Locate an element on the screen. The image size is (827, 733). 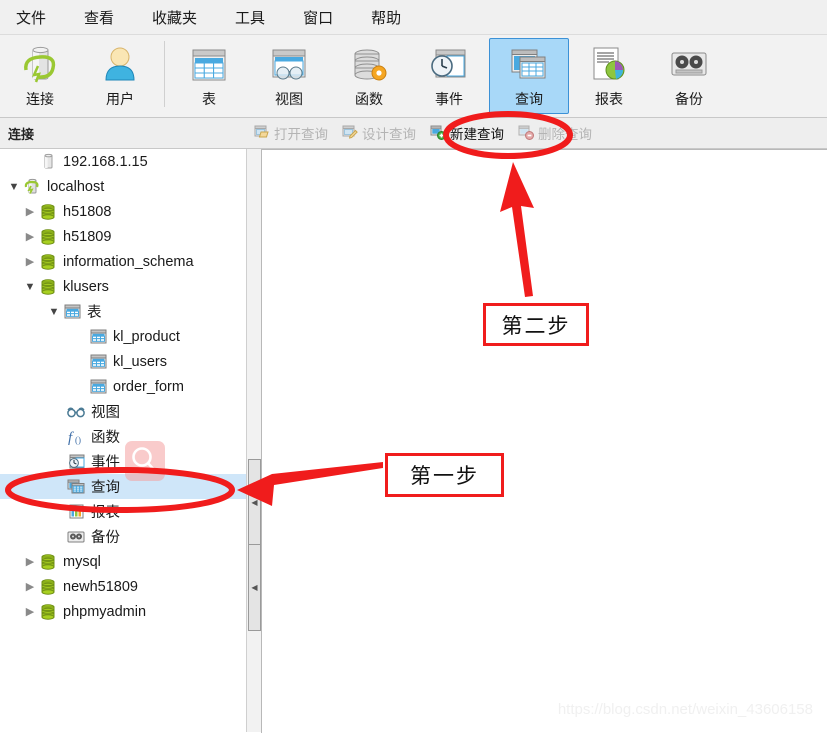
menu-favorites: 收藏夹 is located at coordinates (174, 17).